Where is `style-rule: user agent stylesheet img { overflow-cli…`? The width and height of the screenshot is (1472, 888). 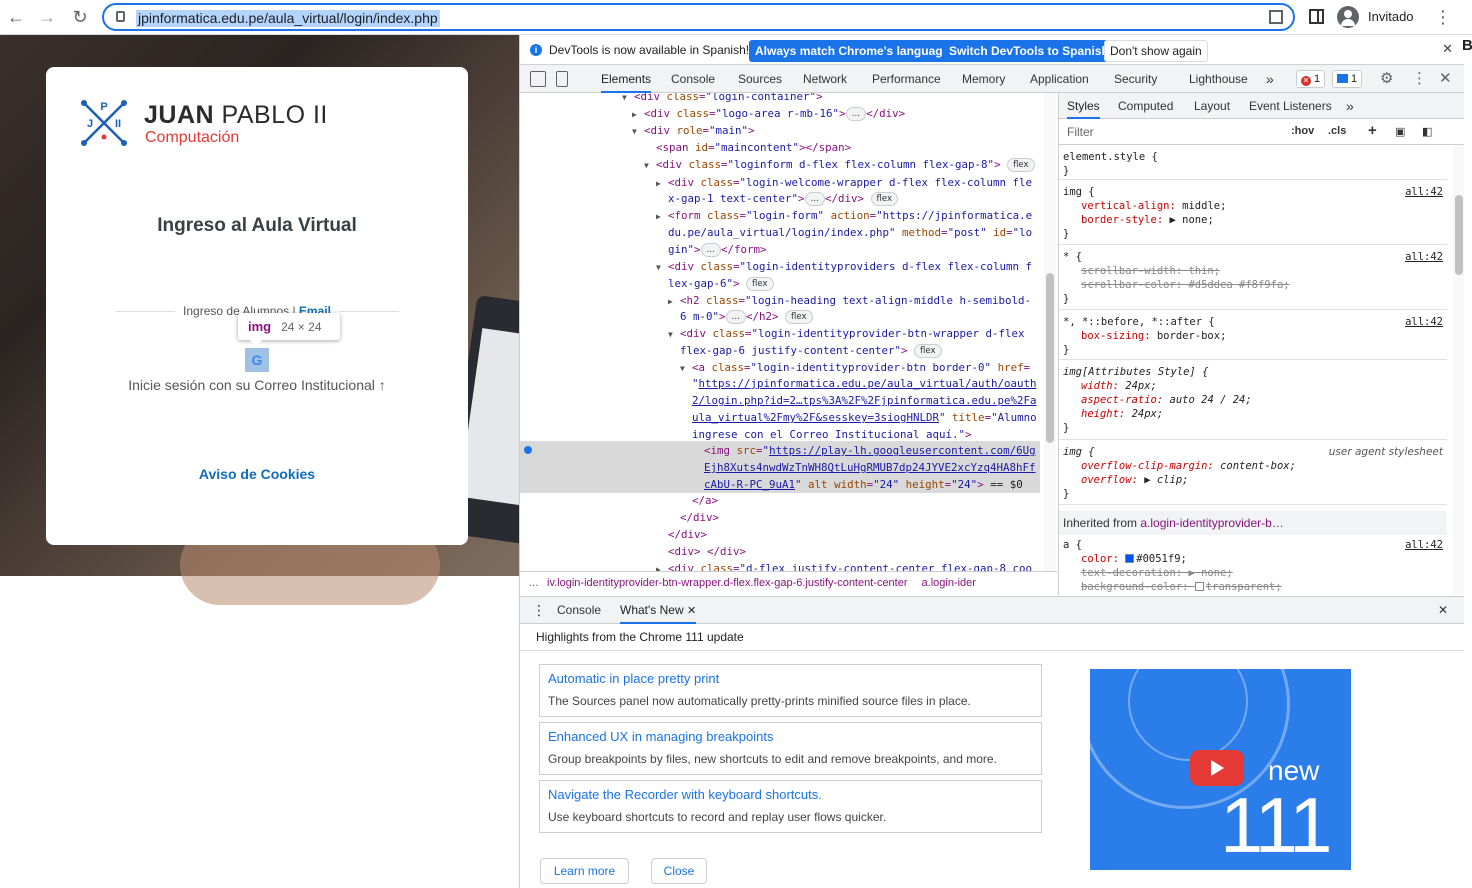 style-rule: user agent stylesheet img { overflow-cli… is located at coordinates (1253, 475).